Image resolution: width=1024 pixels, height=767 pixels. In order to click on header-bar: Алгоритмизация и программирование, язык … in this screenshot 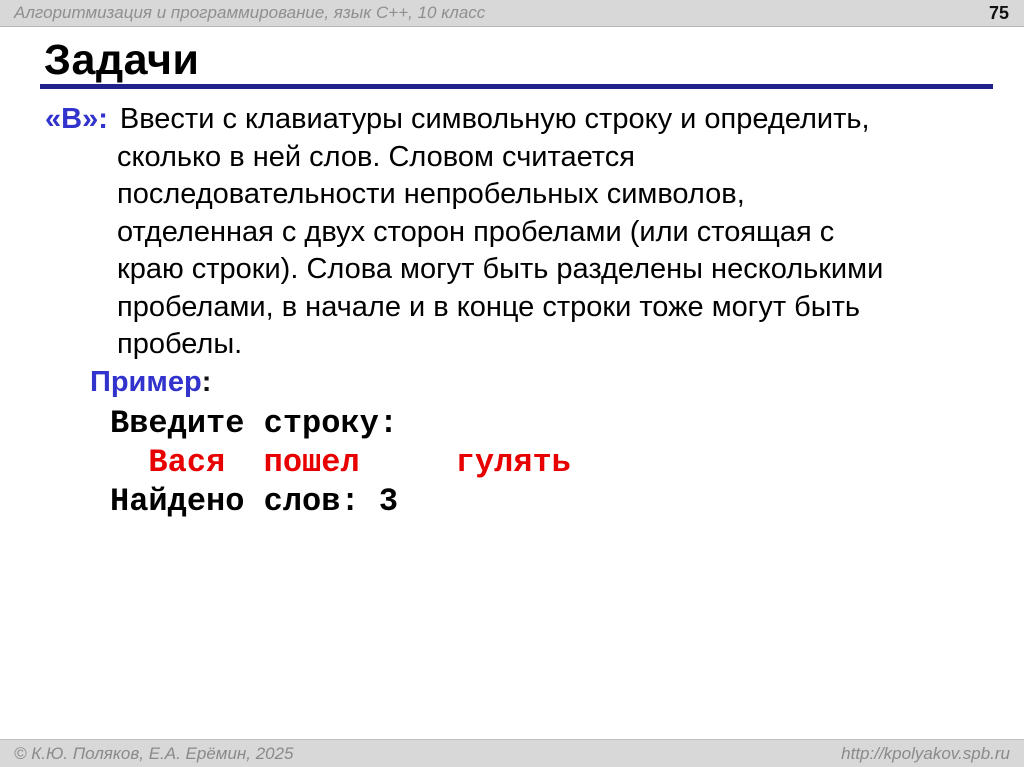, I will do `click(512, 13)`.